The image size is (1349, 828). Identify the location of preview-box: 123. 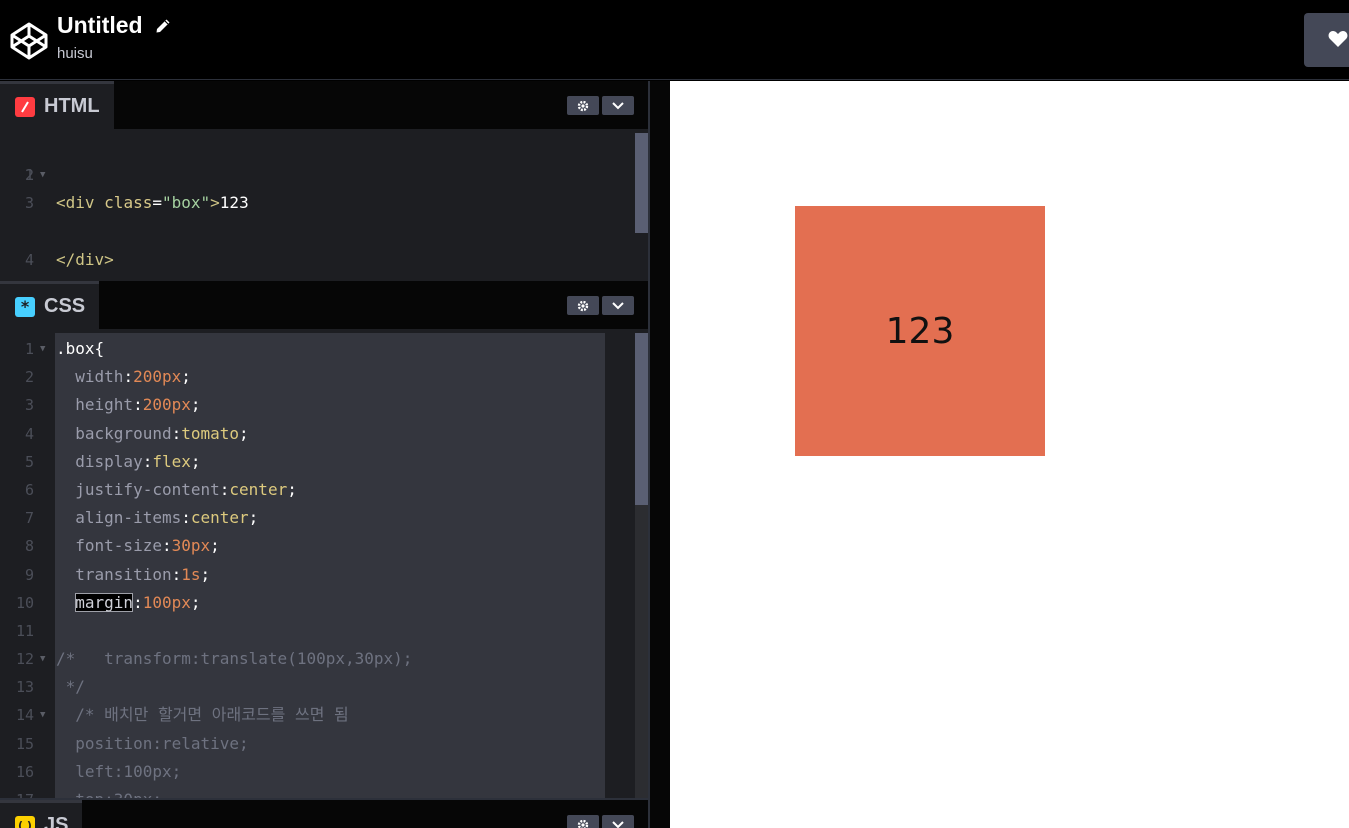
(920, 331).